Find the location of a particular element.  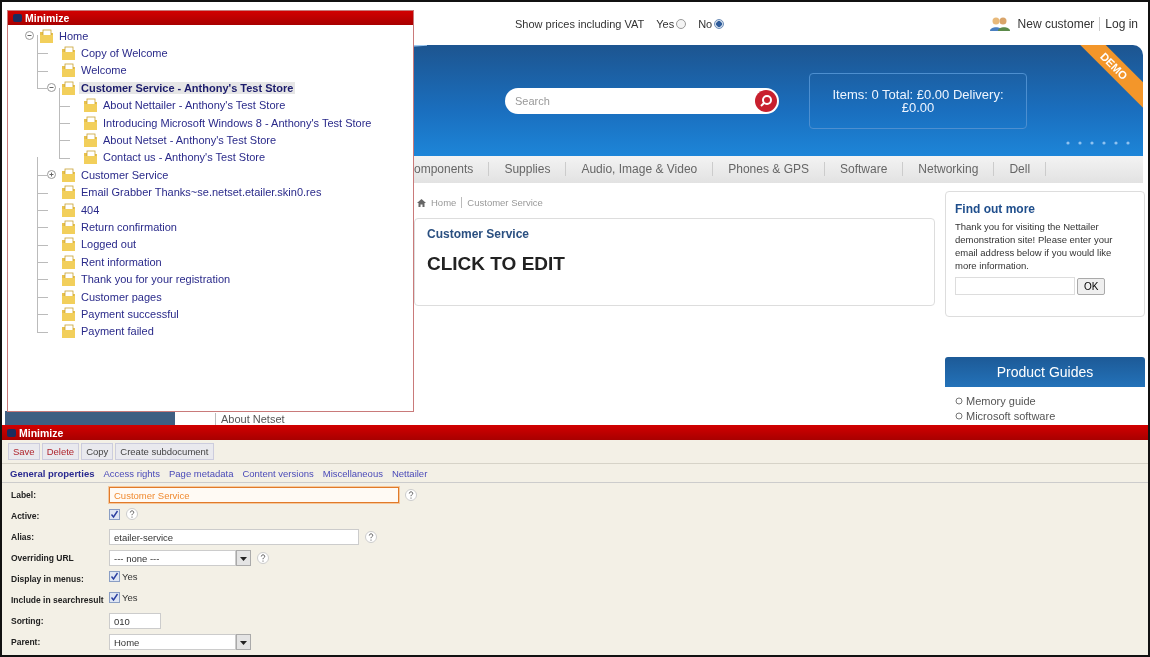

product-guides-header: Product Guides is located at coordinates (1045, 372).